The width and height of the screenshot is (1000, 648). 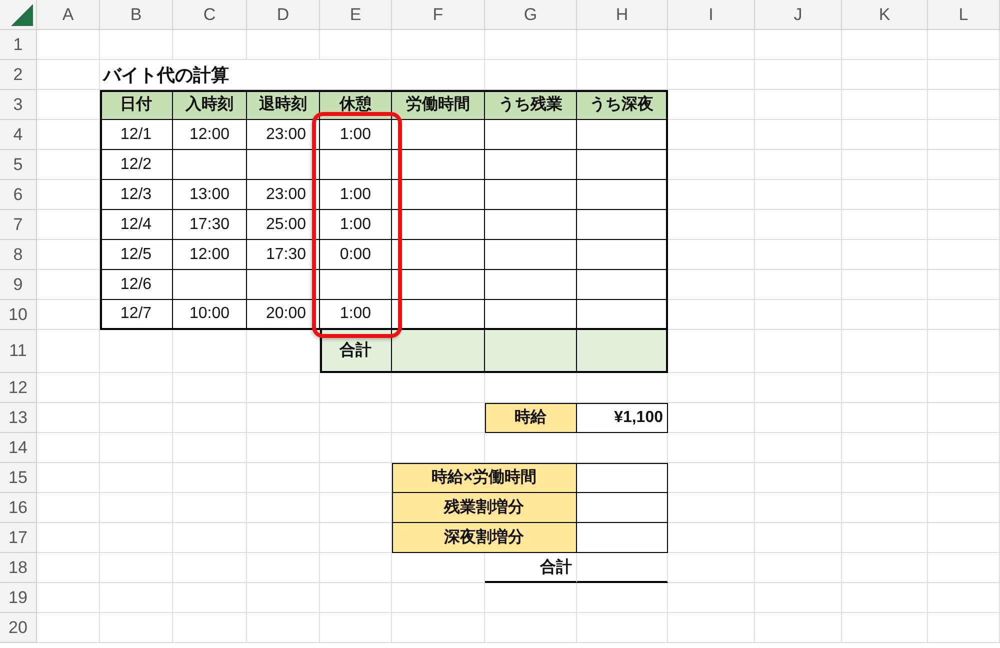 What do you see at coordinates (531, 15) in the screenshot?
I see `column-header: G` at bounding box center [531, 15].